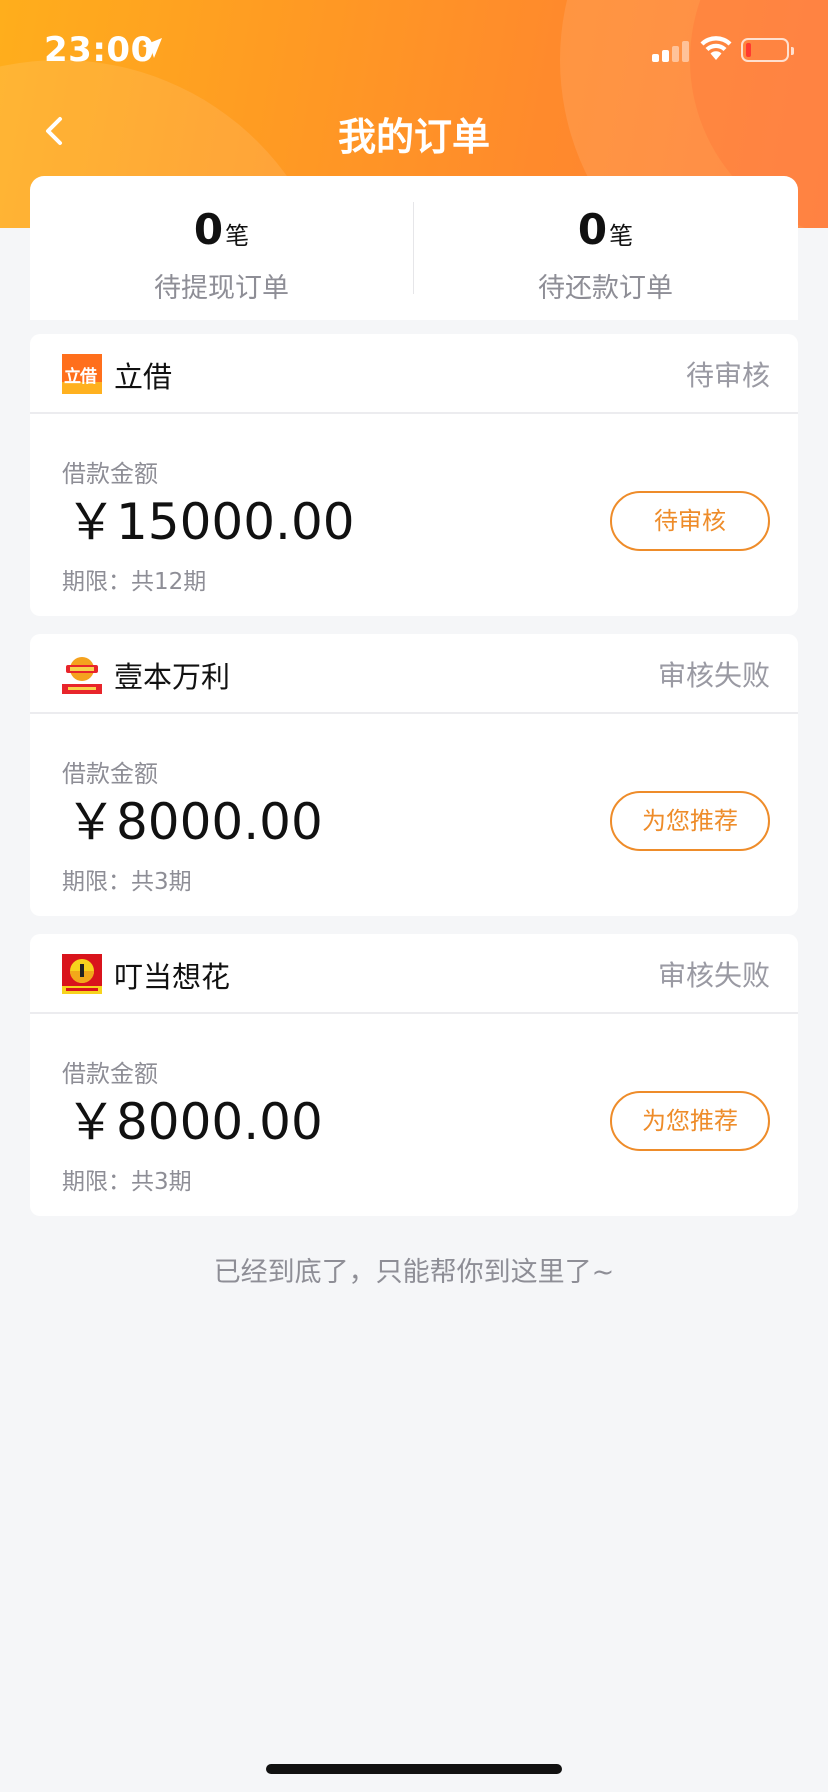  I want to click on loan-period: 期限：共12期, so click(134, 582).